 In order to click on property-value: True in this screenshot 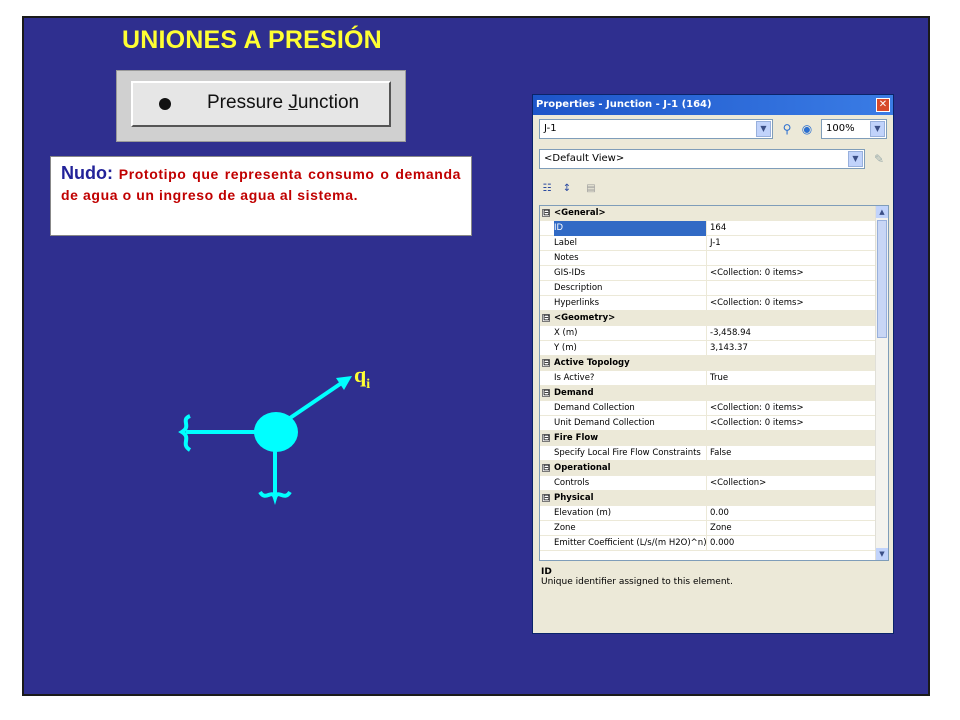, I will do `click(719, 378)`.